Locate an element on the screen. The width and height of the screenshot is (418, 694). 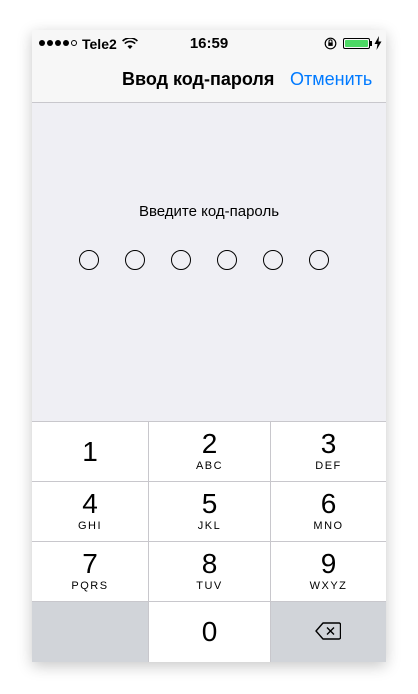
page-title: Ввод код-пароля is located at coordinates (198, 79).